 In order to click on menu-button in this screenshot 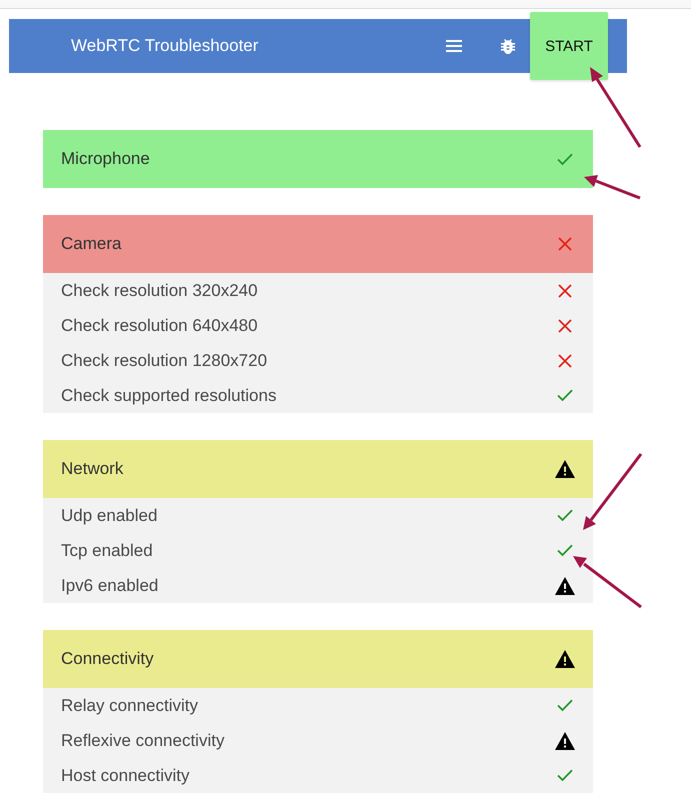, I will do `click(454, 46)`.